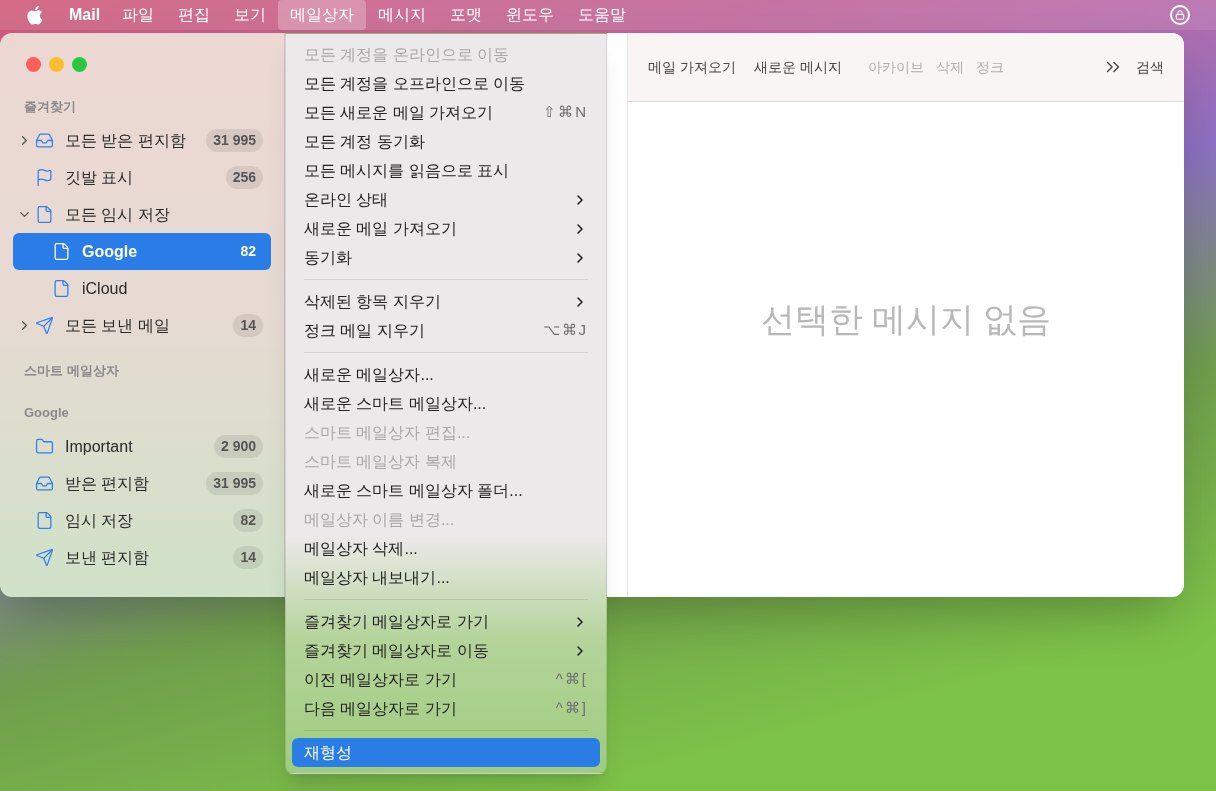 The image size is (1216, 791). Describe the element at coordinates (446, 170) in the screenshot. I see `menu-item: 모든 메시지를 읽음으로 표시` at that location.